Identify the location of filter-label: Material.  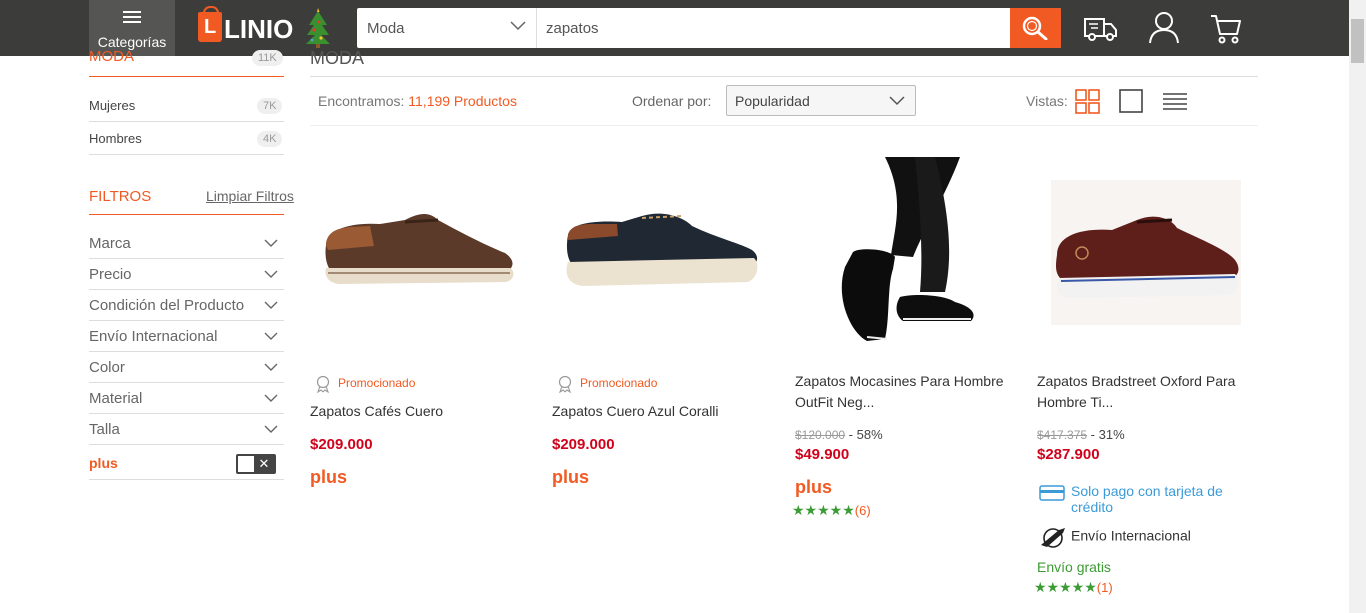
(116, 398).